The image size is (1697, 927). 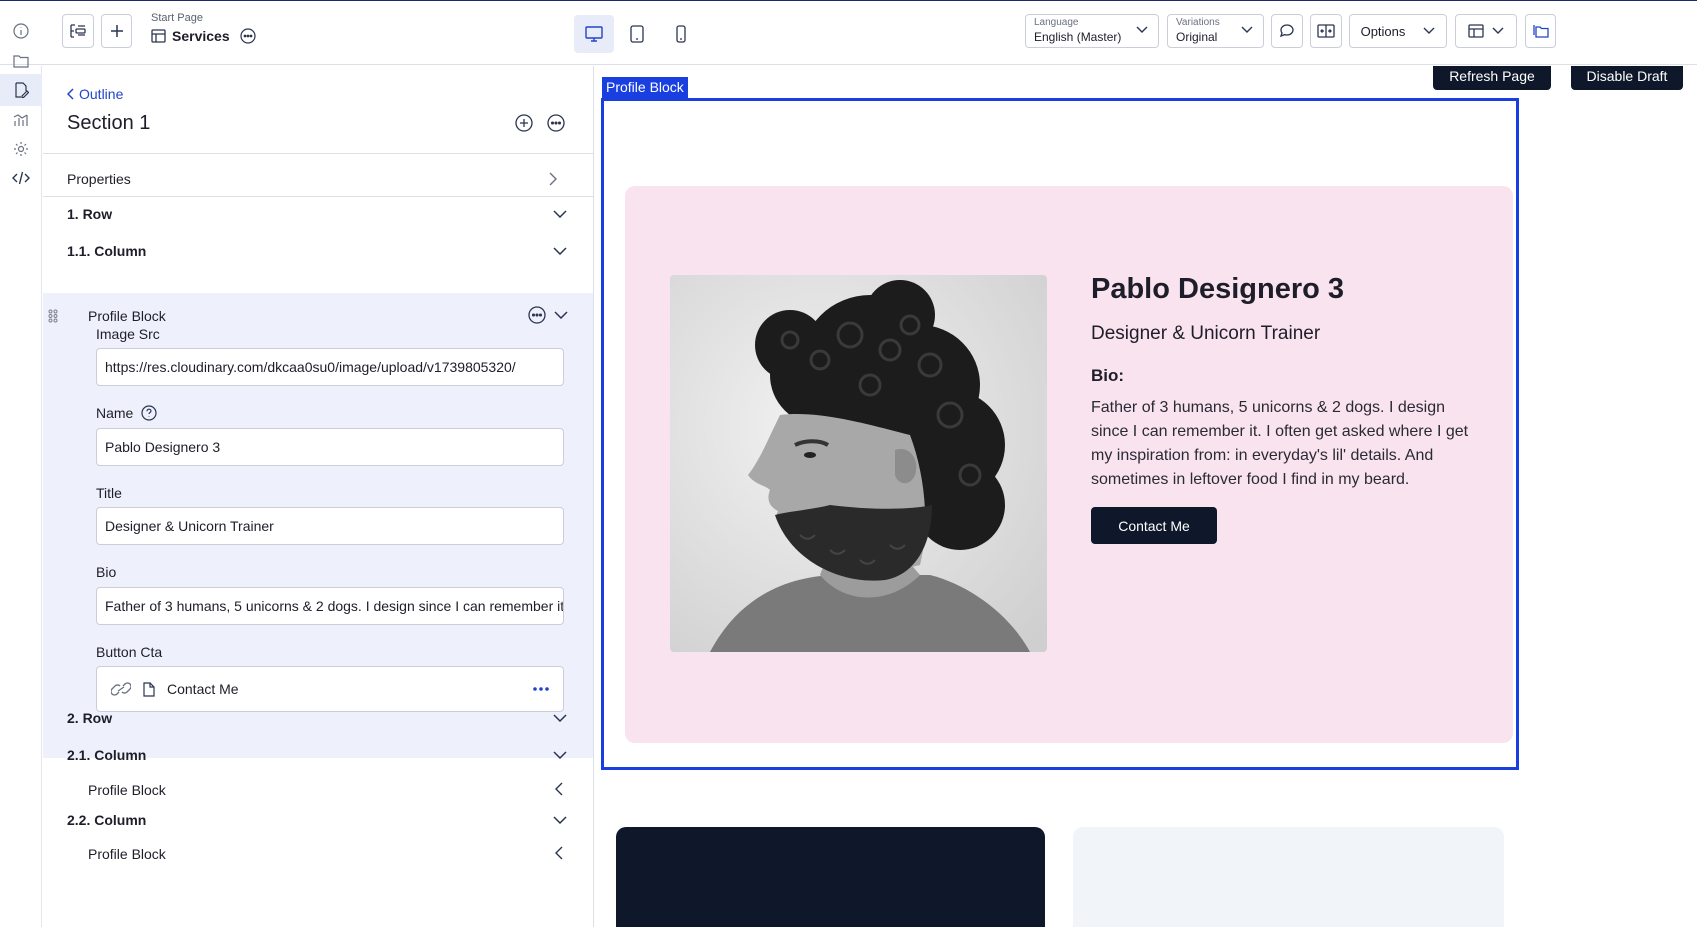 I want to click on add-circle-icon, so click(x=524, y=123).